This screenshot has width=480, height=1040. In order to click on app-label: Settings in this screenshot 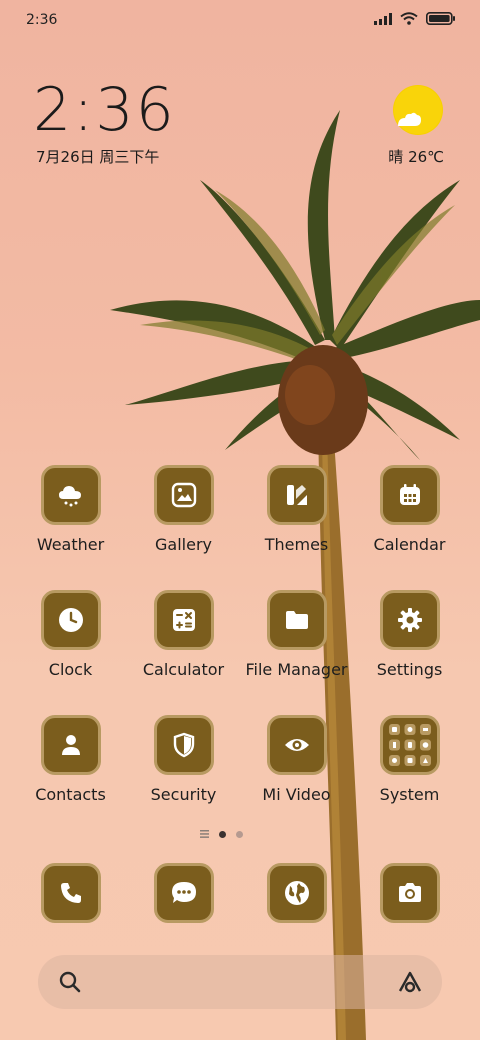, I will do `click(409, 669)`.